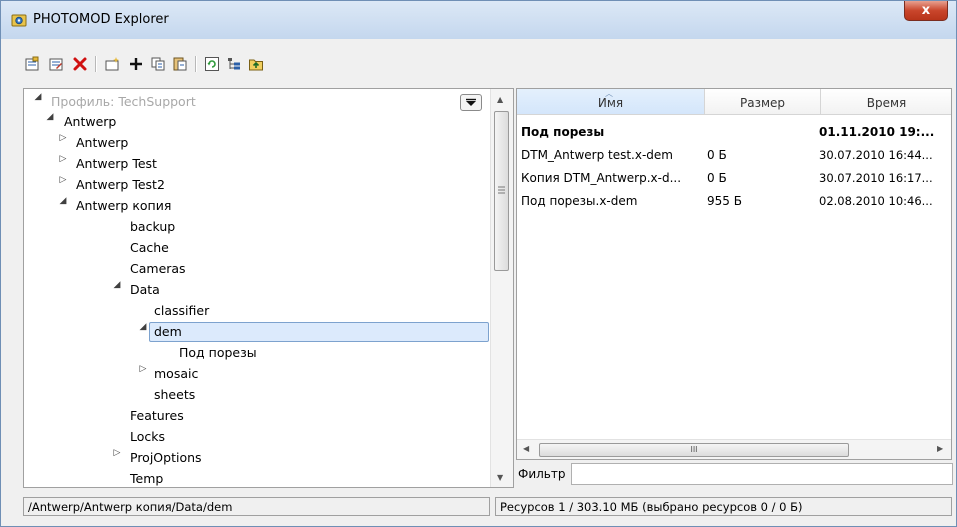  Describe the element at coordinates (763, 102) in the screenshot. I see `column-header-size: Размер` at that location.